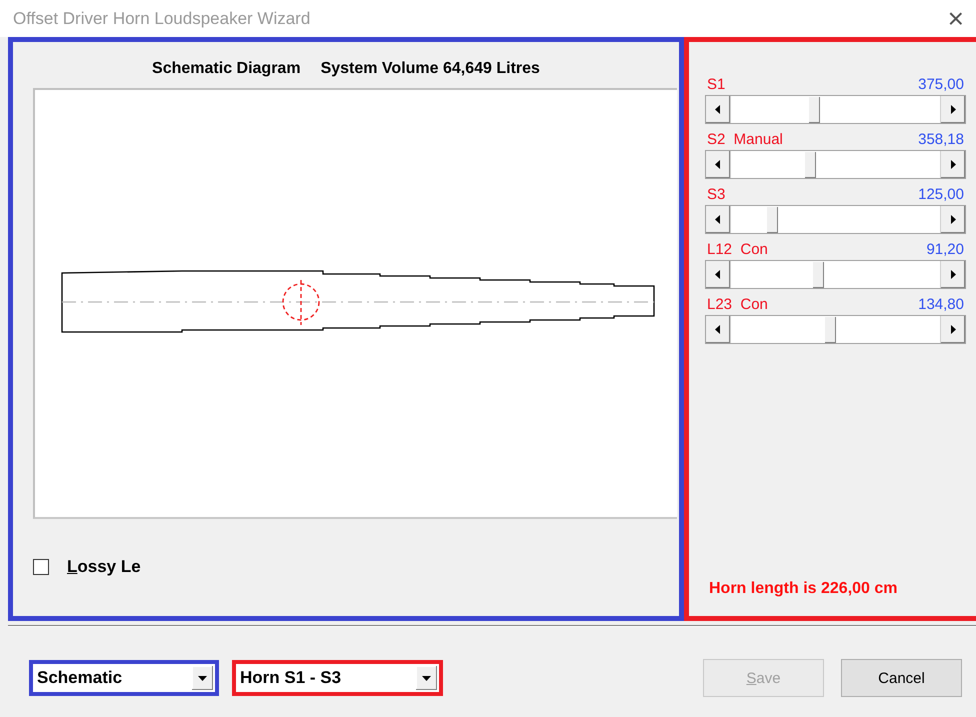 The height and width of the screenshot is (717, 976). I want to click on dropdown: Horn S1 - S3, so click(337, 678).